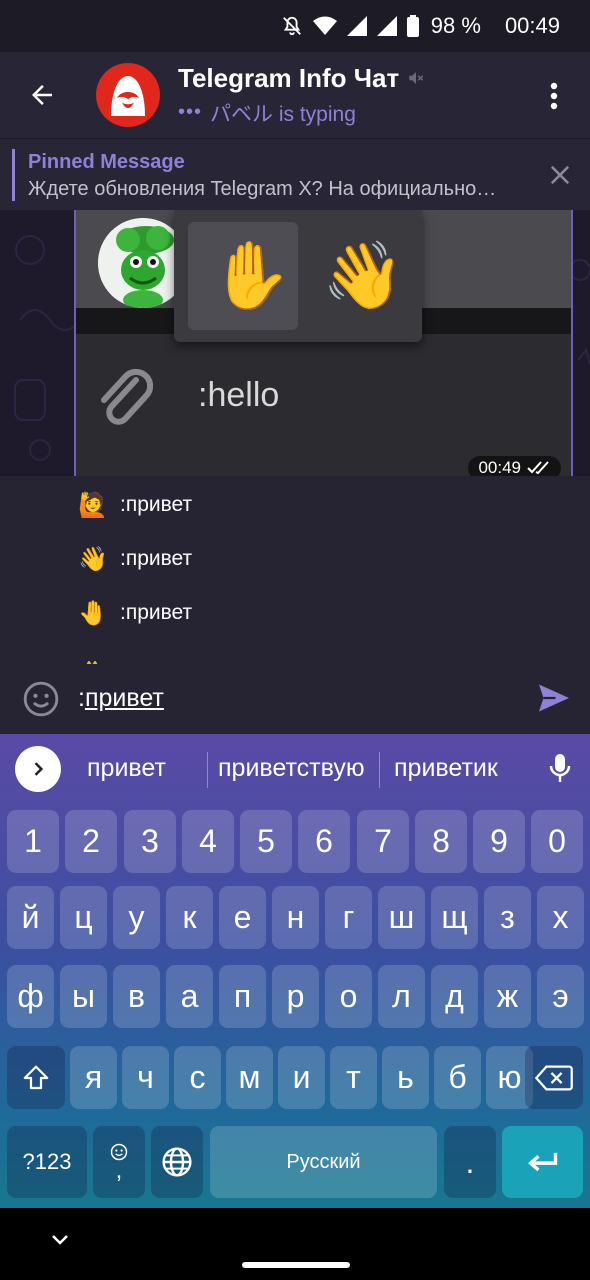  Describe the element at coordinates (93, 613) in the screenshot. I see `raised-back-hand-emoji: 🤚` at that location.